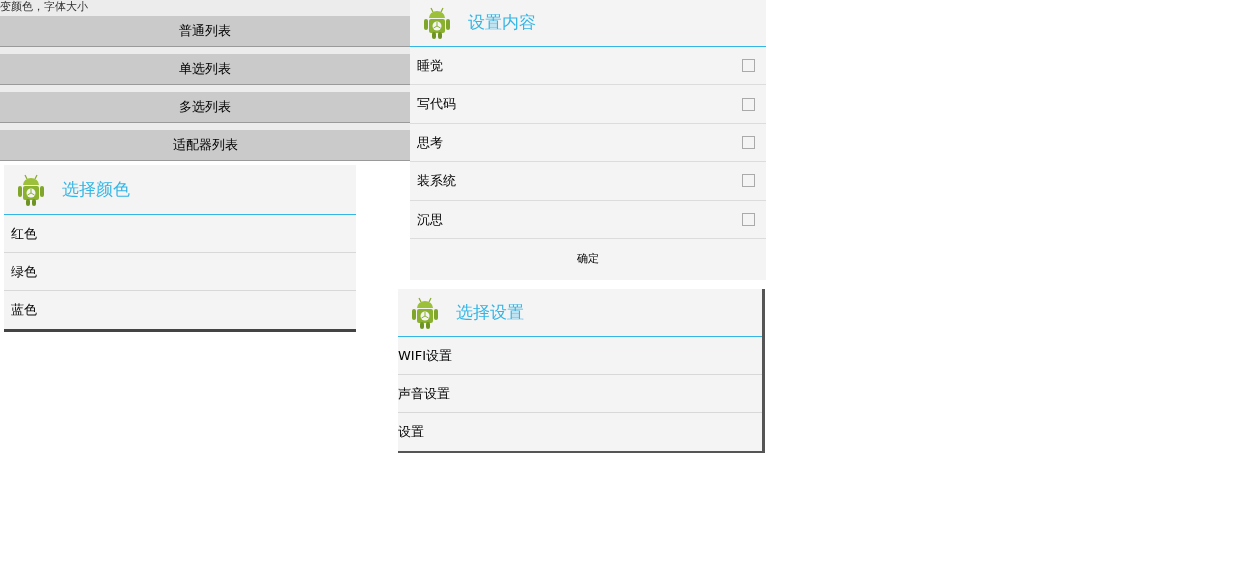  I want to click on list-button: 适配器列表, so click(205, 145).